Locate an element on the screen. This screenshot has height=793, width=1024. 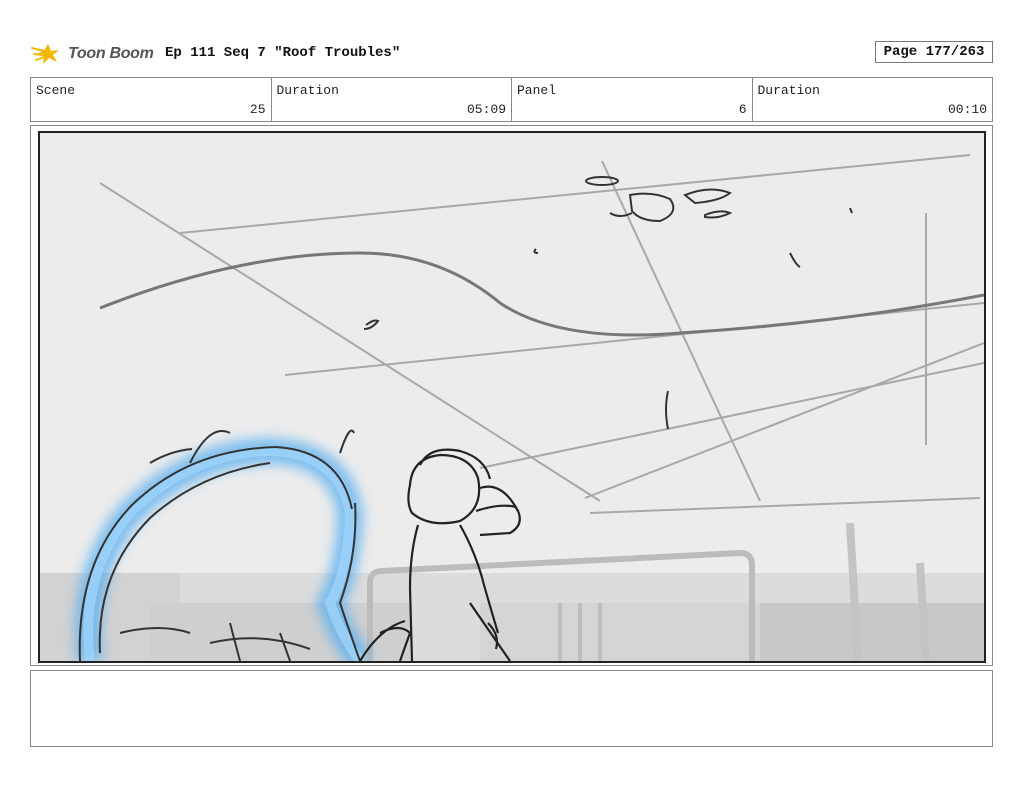
page-number: Page 177/263 is located at coordinates (934, 52).